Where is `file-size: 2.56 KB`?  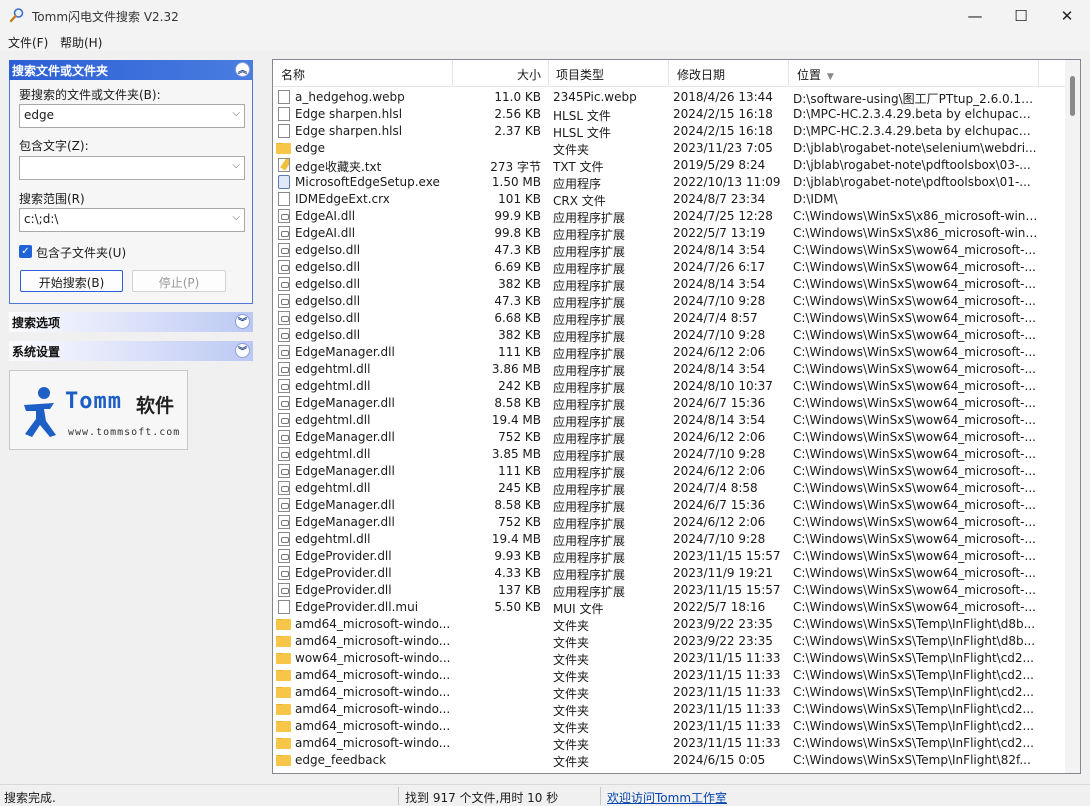
file-size: 2.56 KB is located at coordinates (517, 114).